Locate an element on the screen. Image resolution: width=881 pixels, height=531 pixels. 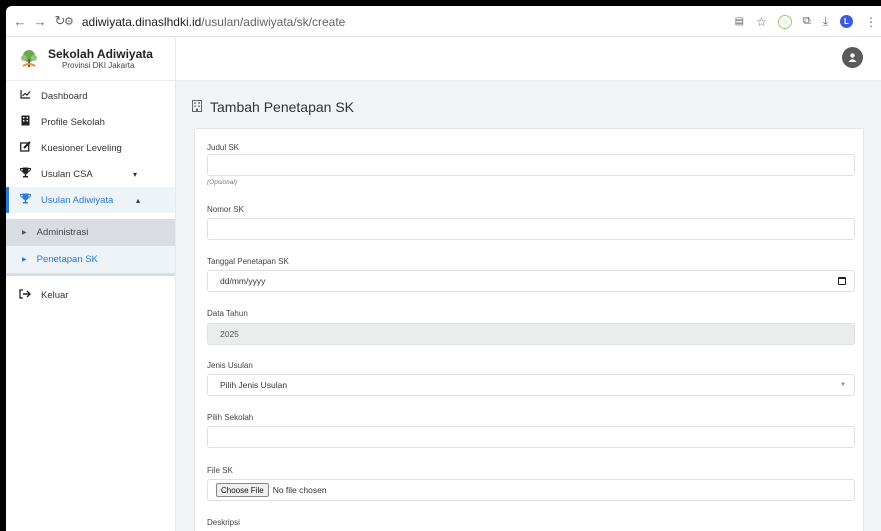
sidebar-item-label: Usulan Adiwiyata is located at coordinates (77, 200).